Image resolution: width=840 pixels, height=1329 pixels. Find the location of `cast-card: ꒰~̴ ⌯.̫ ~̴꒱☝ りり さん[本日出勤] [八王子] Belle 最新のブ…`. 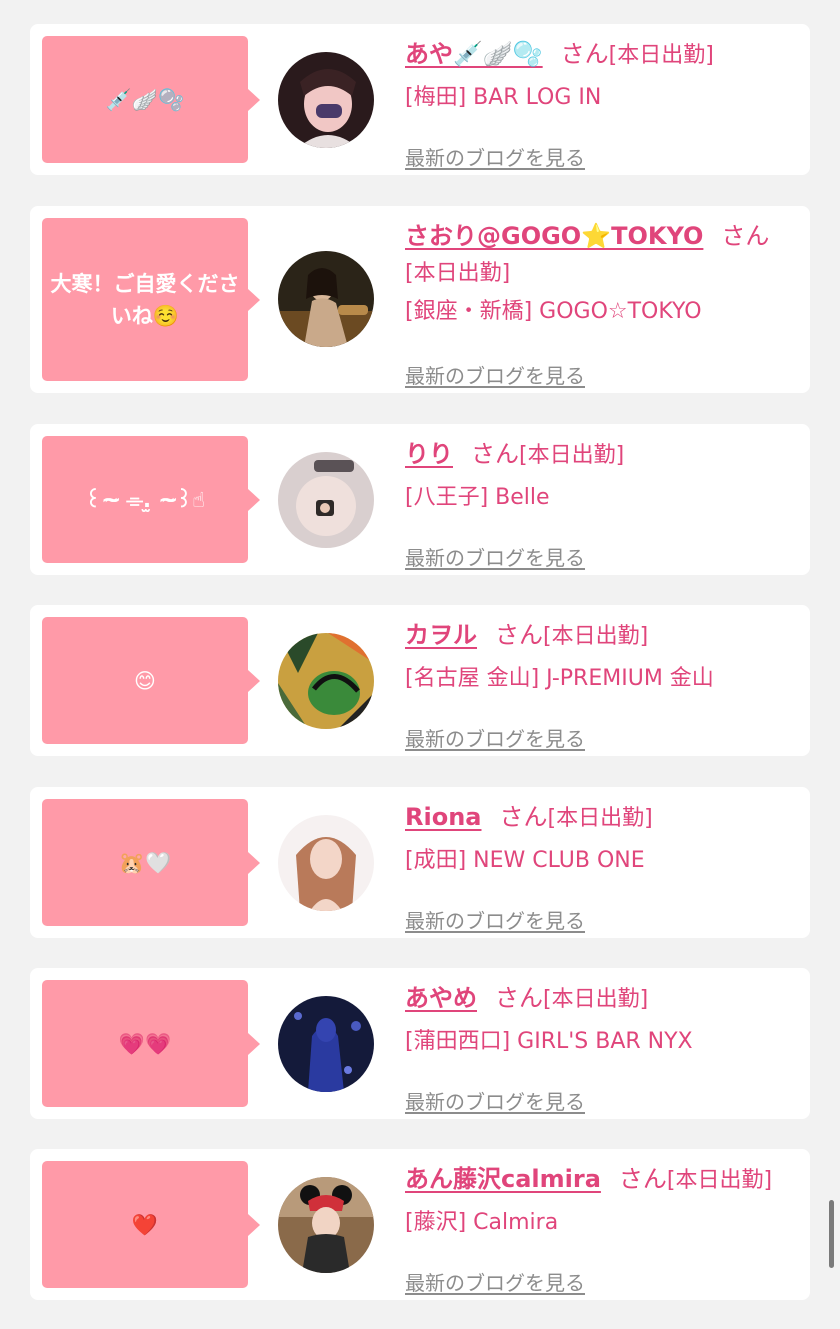

cast-card: ꒰~̴ ⌯.̫ ~̴꒱☝ りり さん[本日出勤] [八王子] Belle 最新のブ… is located at coordinates (420, 499).